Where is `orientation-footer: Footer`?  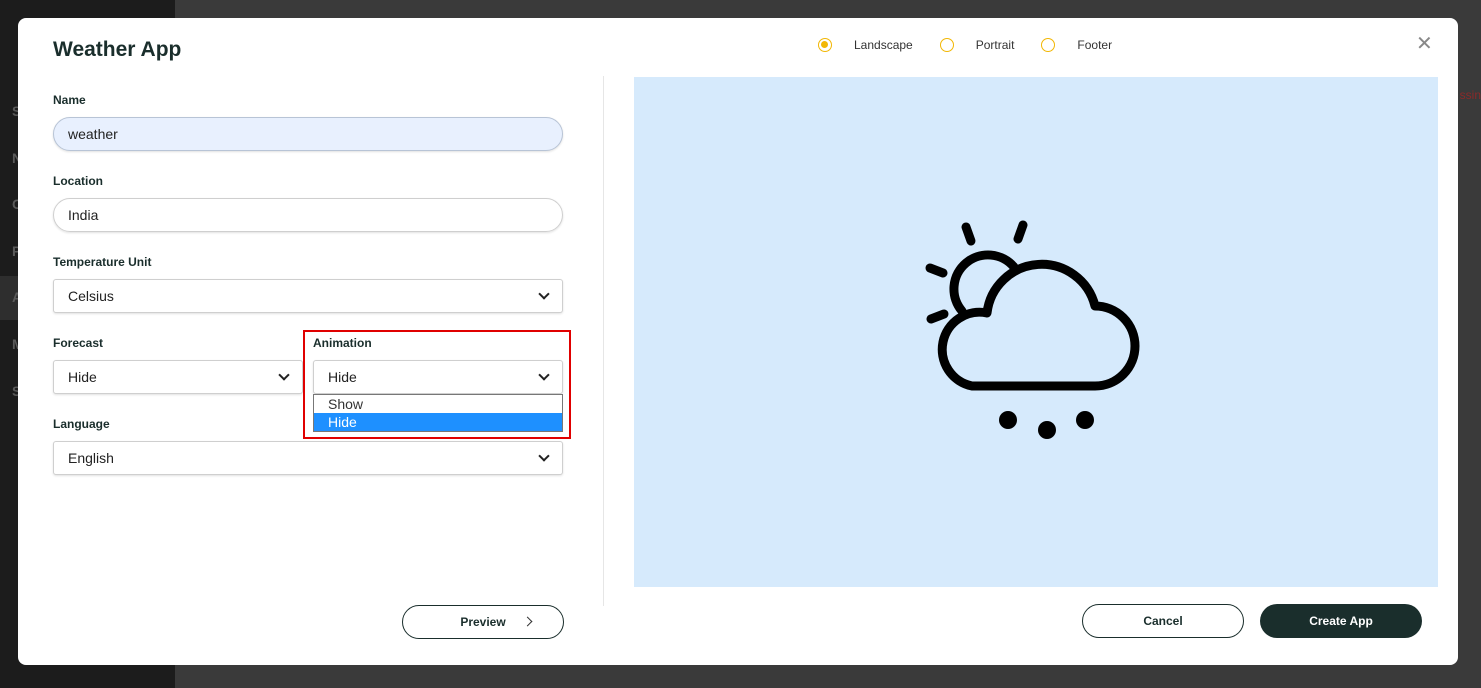 orientation-footer: Footer is located at coordinates (1076, 45).